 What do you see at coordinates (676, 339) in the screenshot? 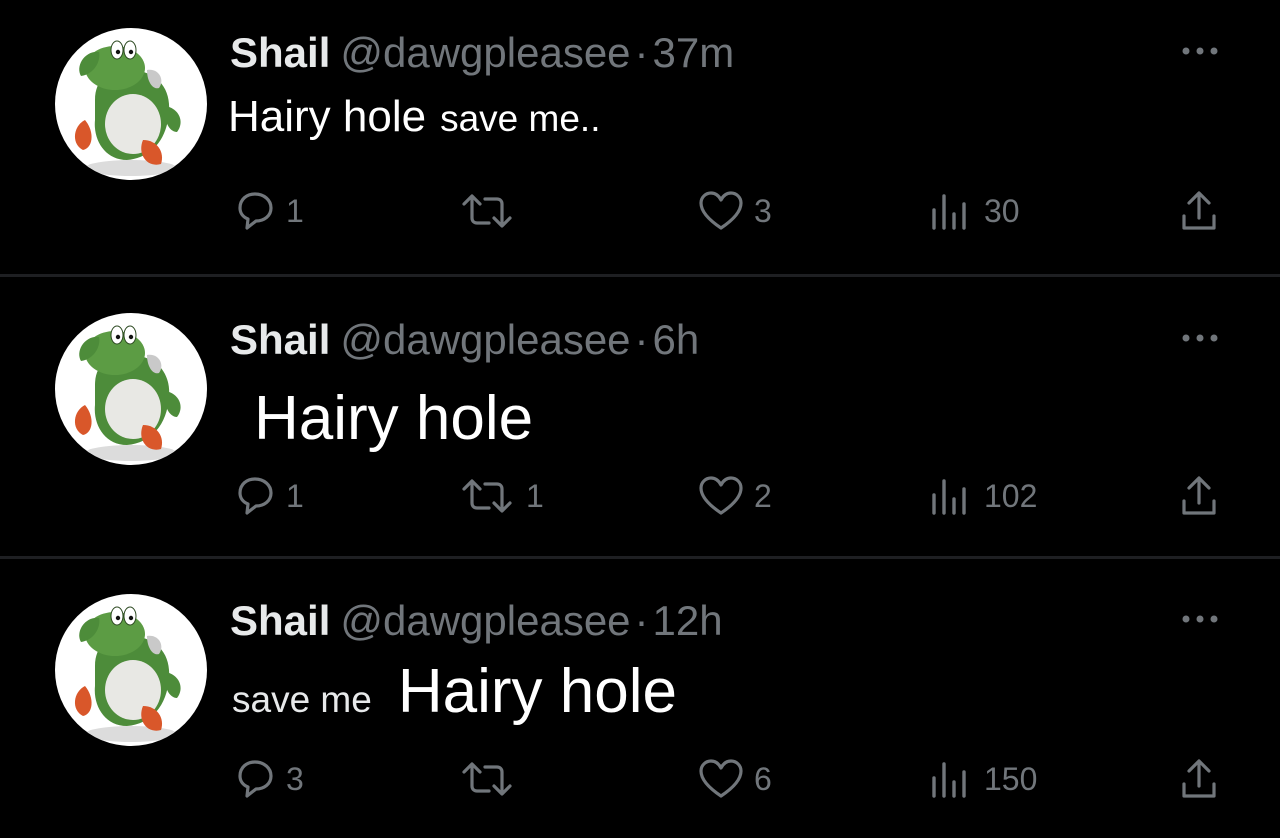
I see `timestamp: 6h` at bounding box center [676, 339].